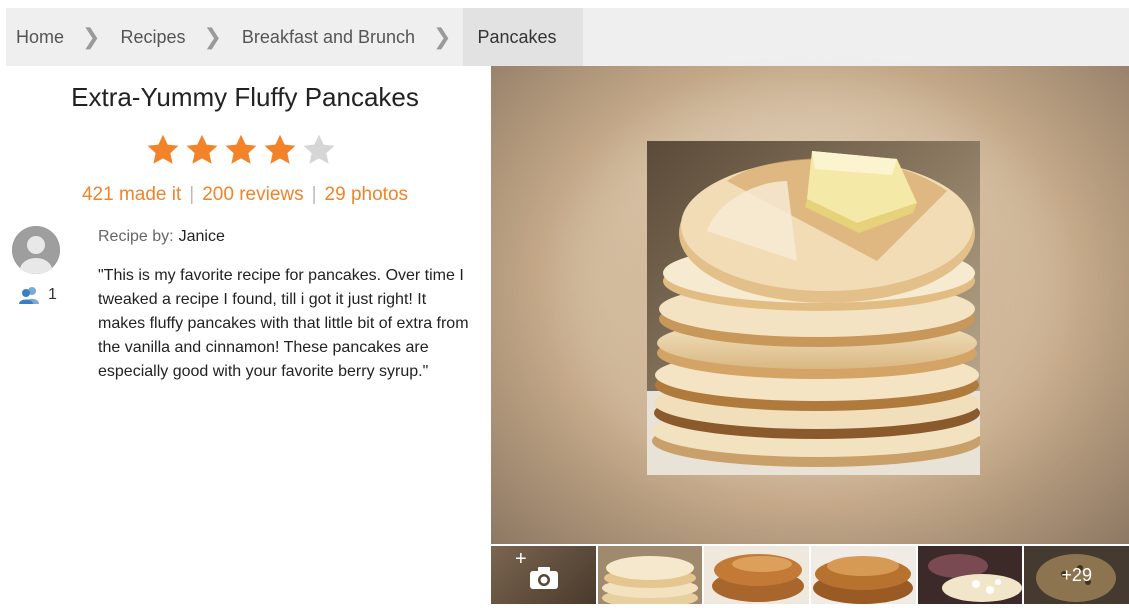 This screenshot has width=1129, height=608. I want to click on more-photos-count: +29, so click(1076, 575).